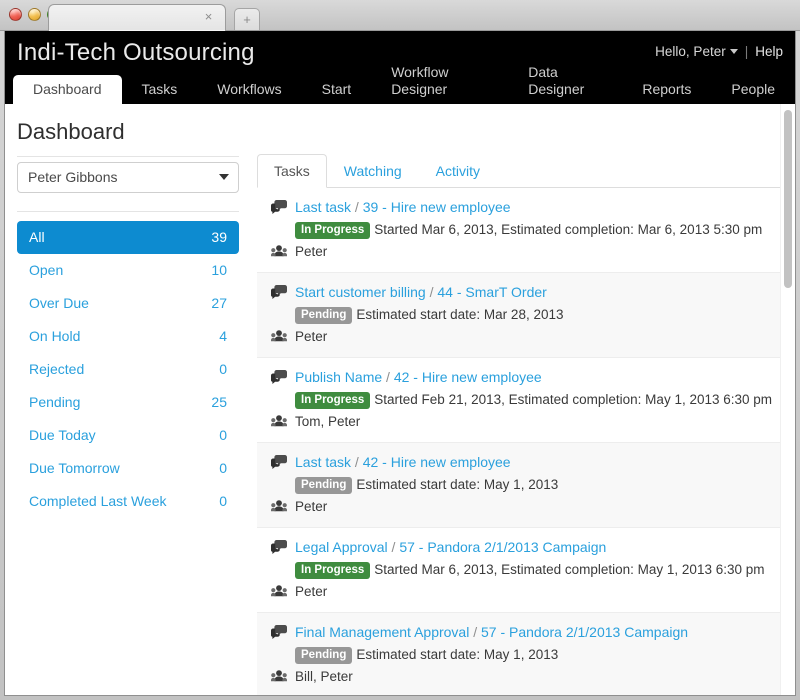  What do you see at coordinates (373, 171) in the screenshot?
I see `tab-watching: Watching` at bounding box center [373, 171].